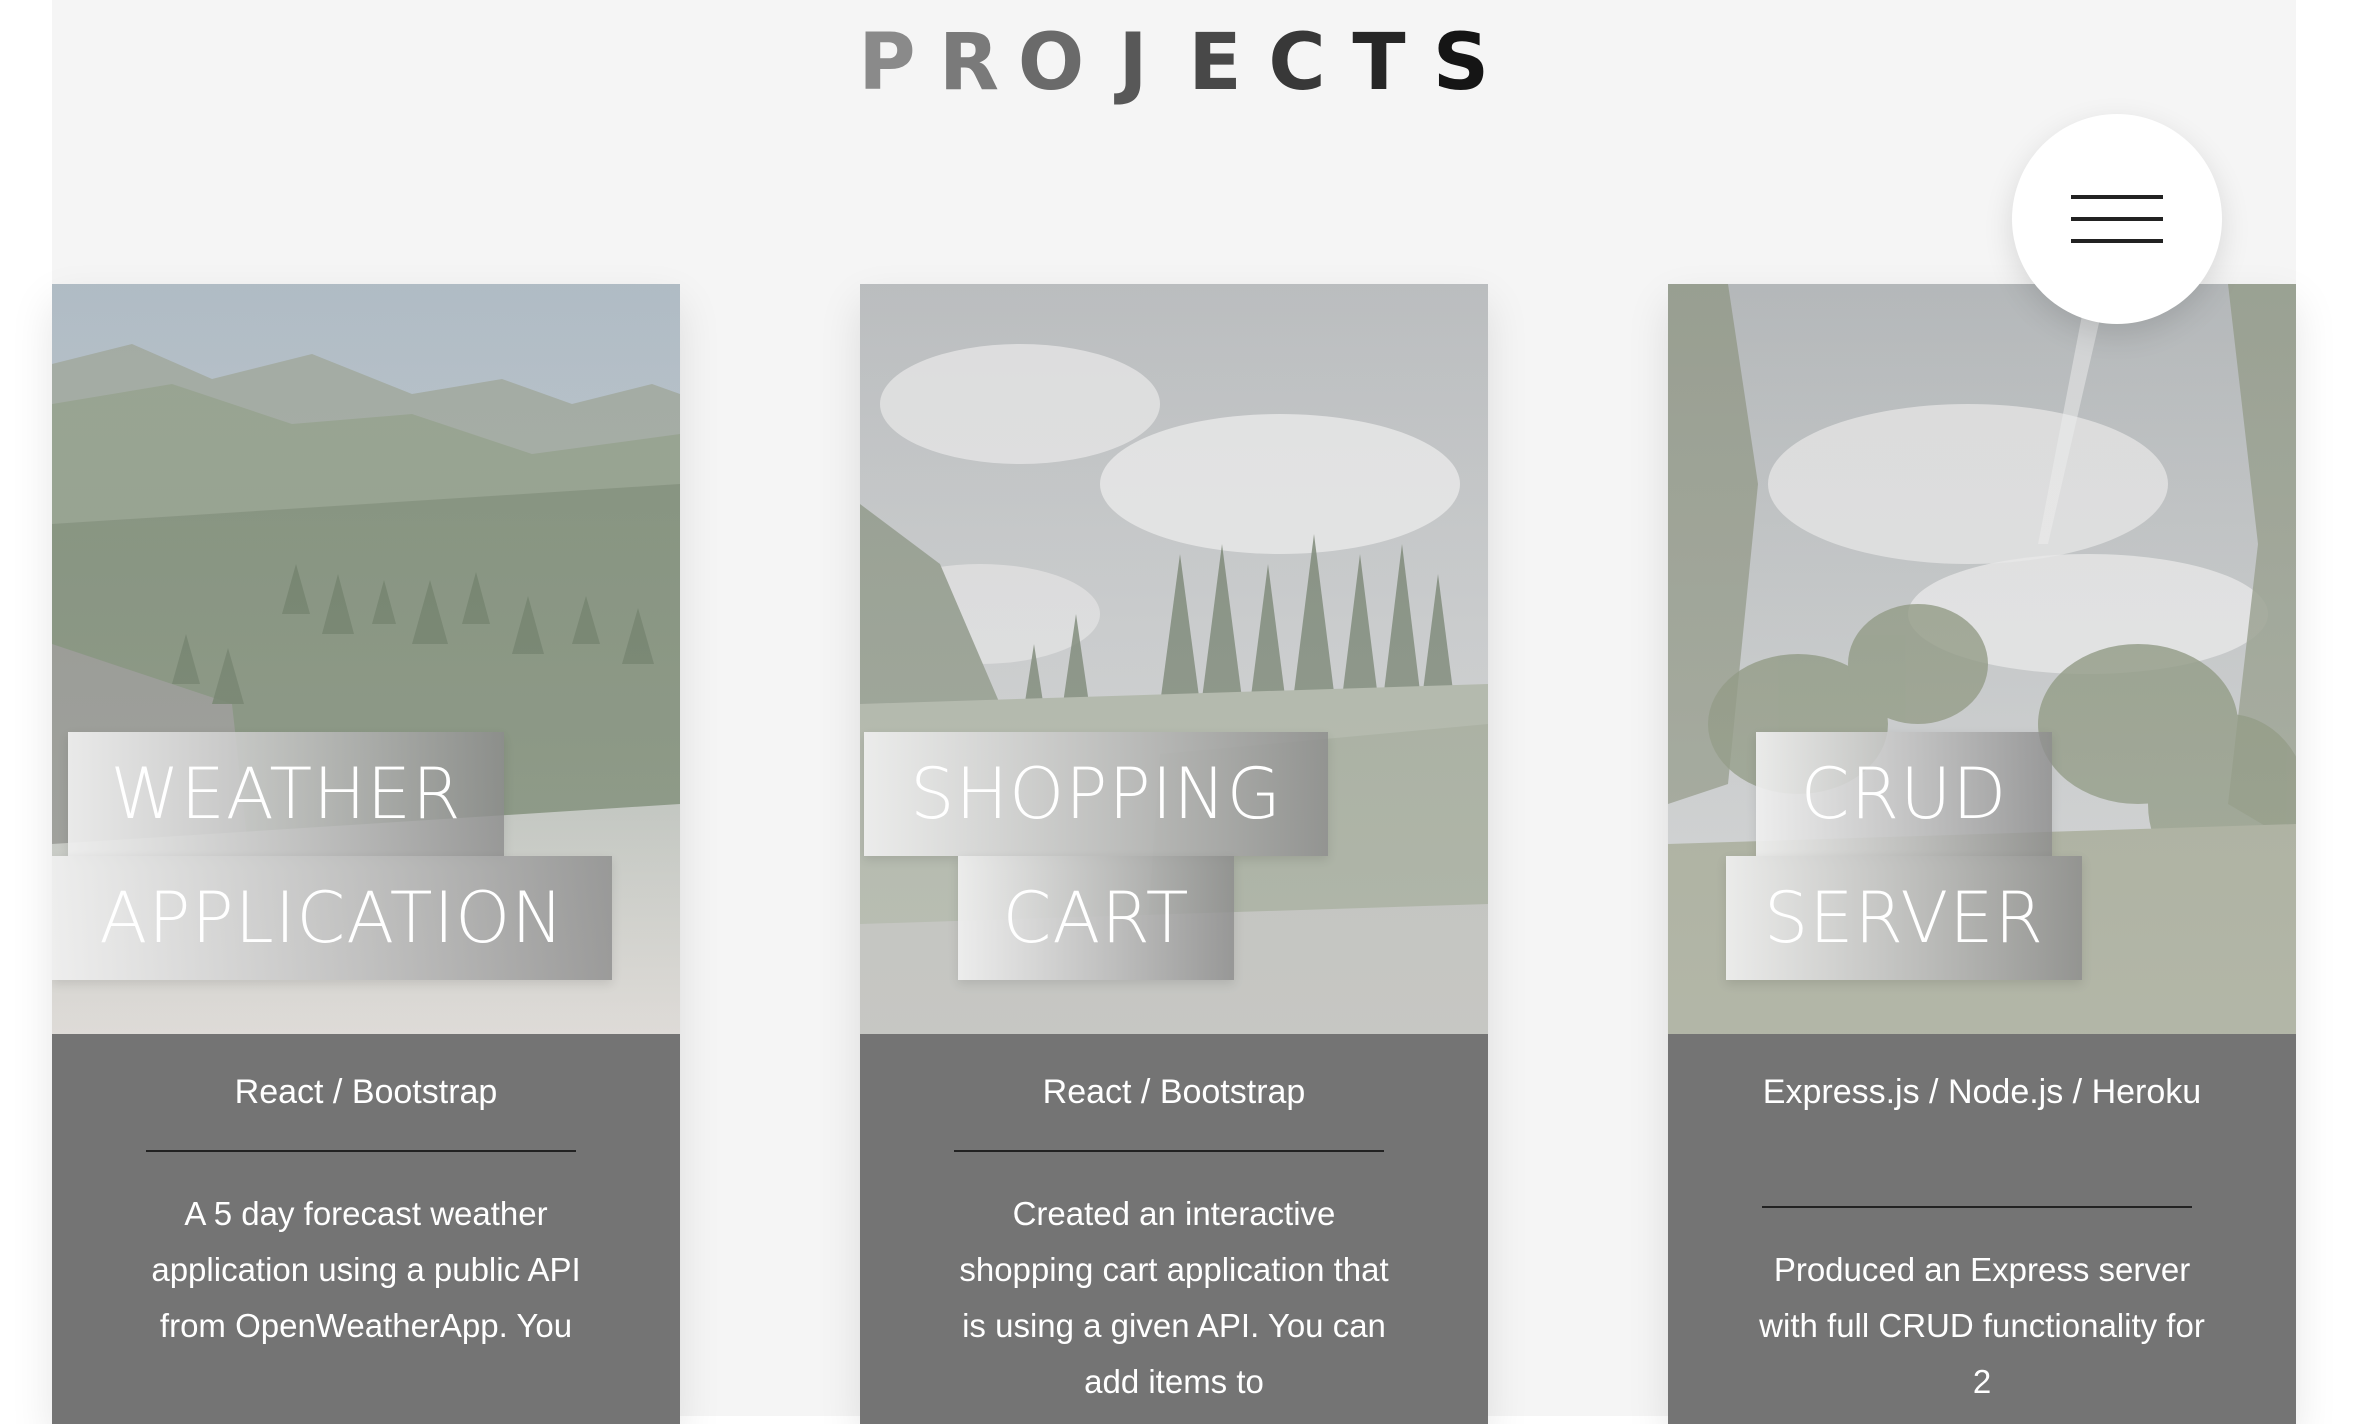 The width and height of the screenshot is (2356, 1424). I want to click on project-image-weather: WEATHER APPLICATION, so click(366, 659).